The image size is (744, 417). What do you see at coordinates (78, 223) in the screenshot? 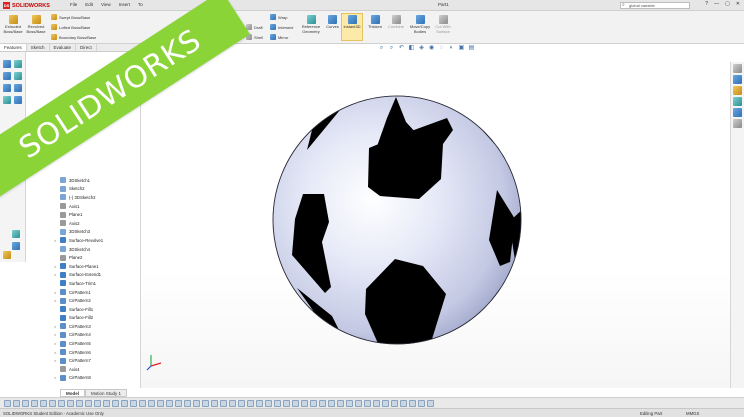
I see `tree-item: Axis2` at bounding box center [78, 223].